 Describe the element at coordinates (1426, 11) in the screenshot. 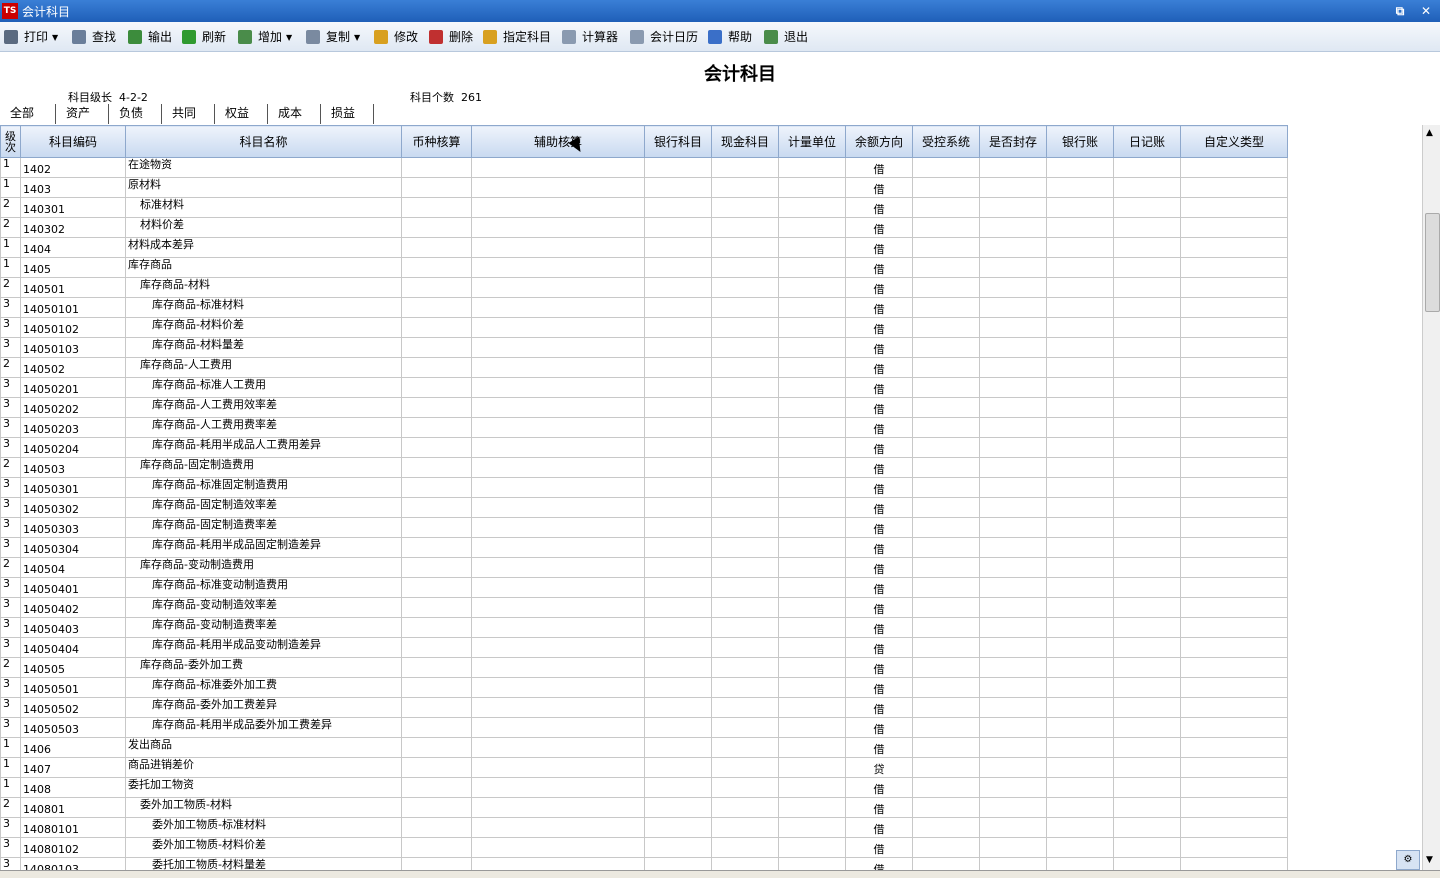

I see `close-button: ✕` at that location.